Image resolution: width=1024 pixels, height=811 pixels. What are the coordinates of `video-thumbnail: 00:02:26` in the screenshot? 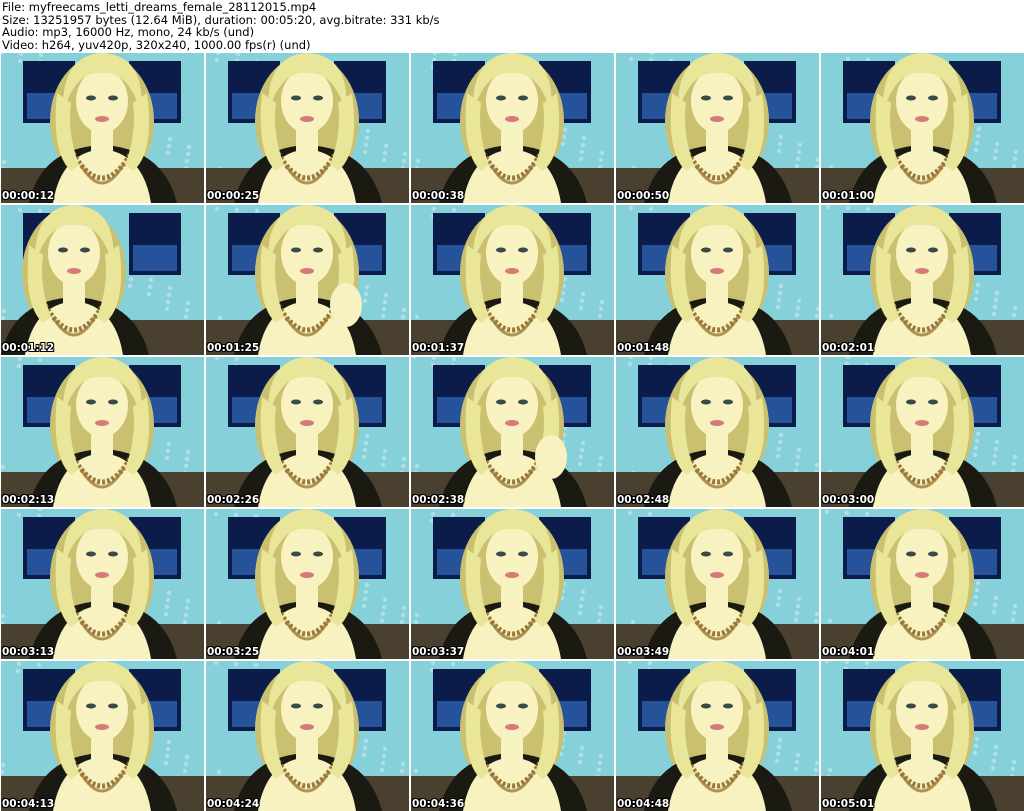 It's located at (307, 432).